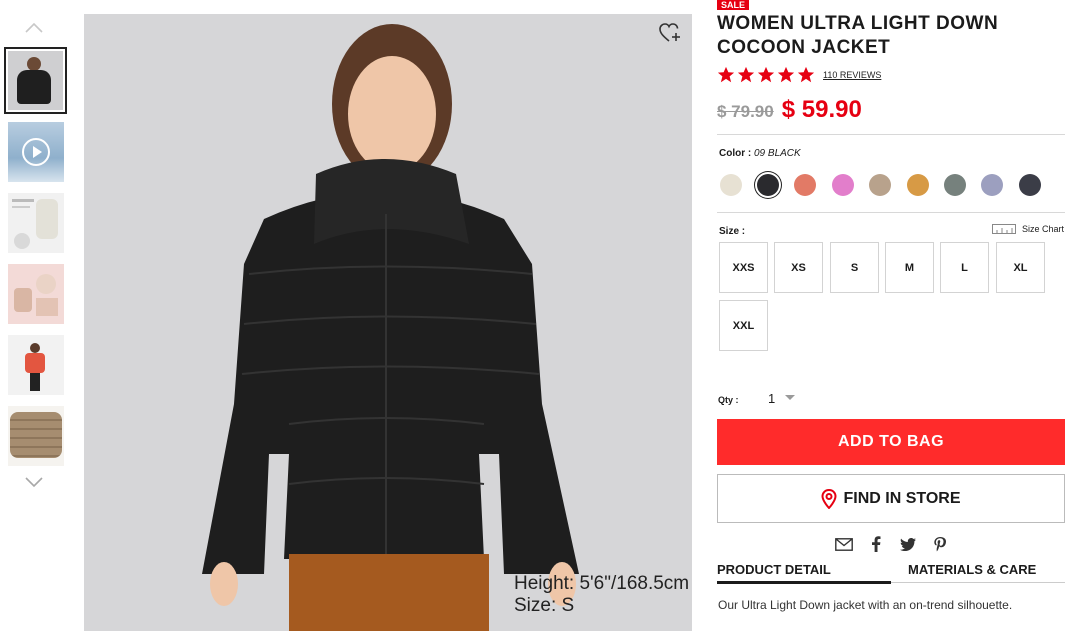  I want to click on swatch-cream, so click(731, 185).